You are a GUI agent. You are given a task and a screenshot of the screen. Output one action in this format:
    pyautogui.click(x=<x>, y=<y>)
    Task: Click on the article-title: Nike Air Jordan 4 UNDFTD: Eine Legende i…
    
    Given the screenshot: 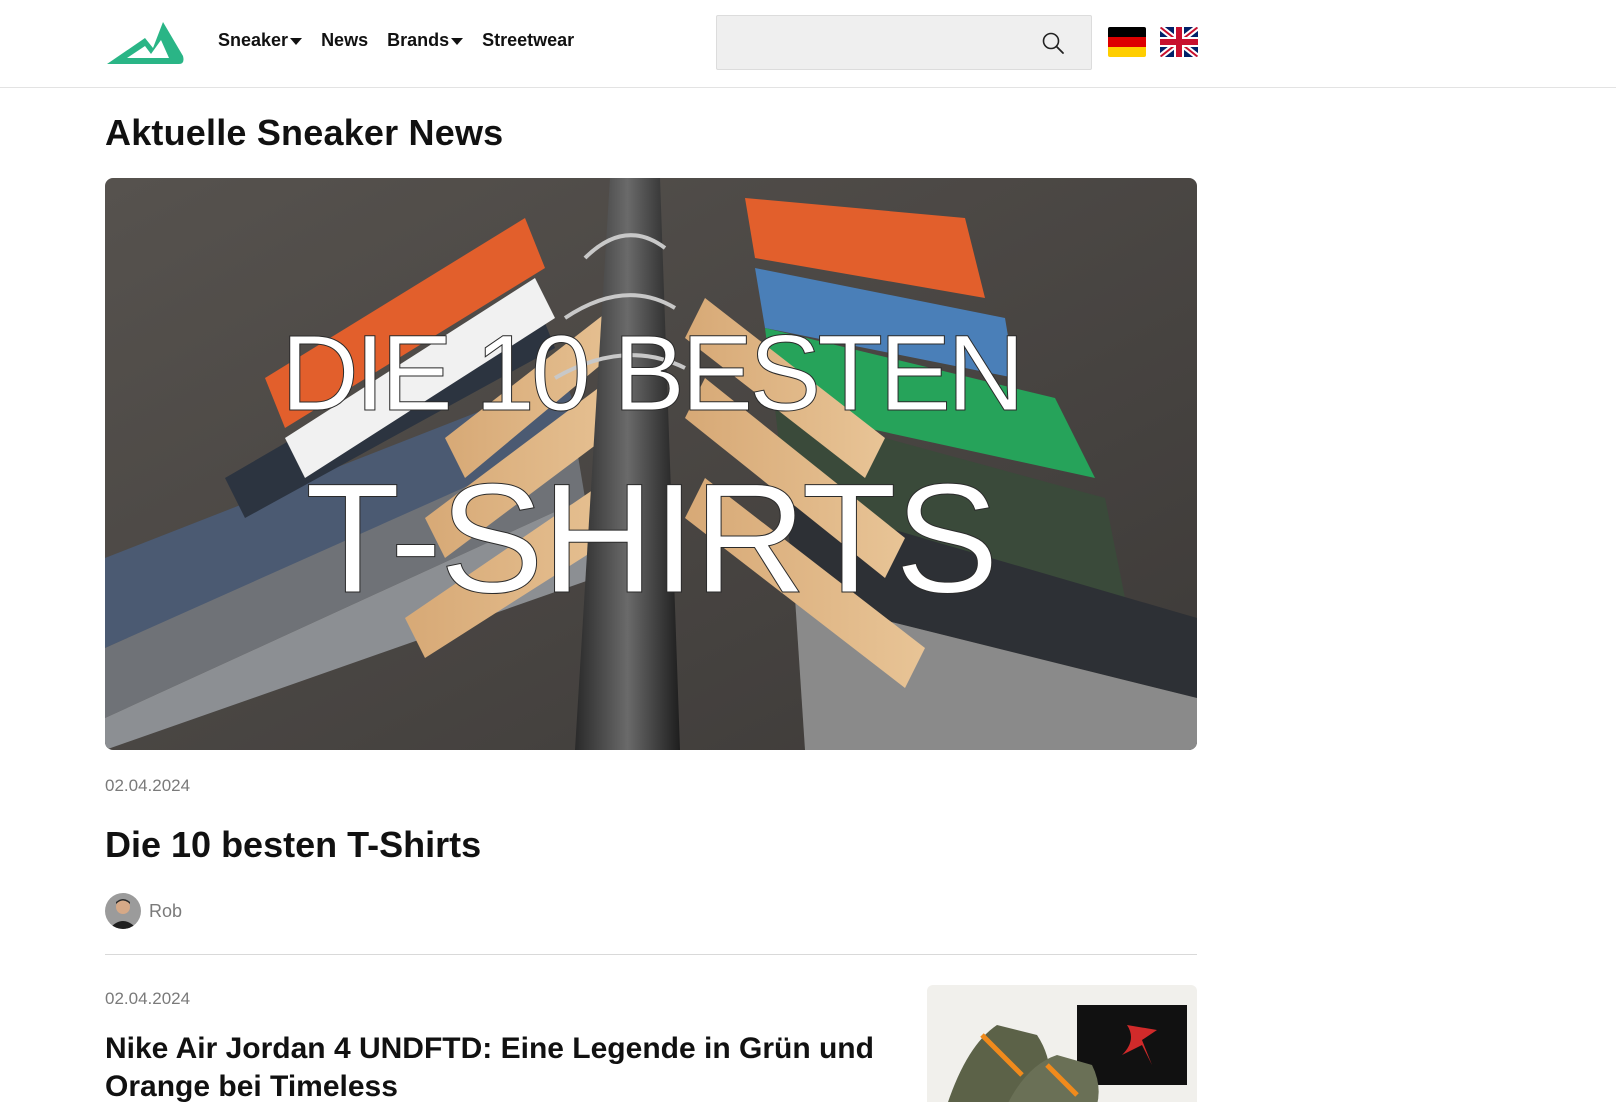 What is the action you would take?
    pyautogui.click(x=500, y=1066)
    